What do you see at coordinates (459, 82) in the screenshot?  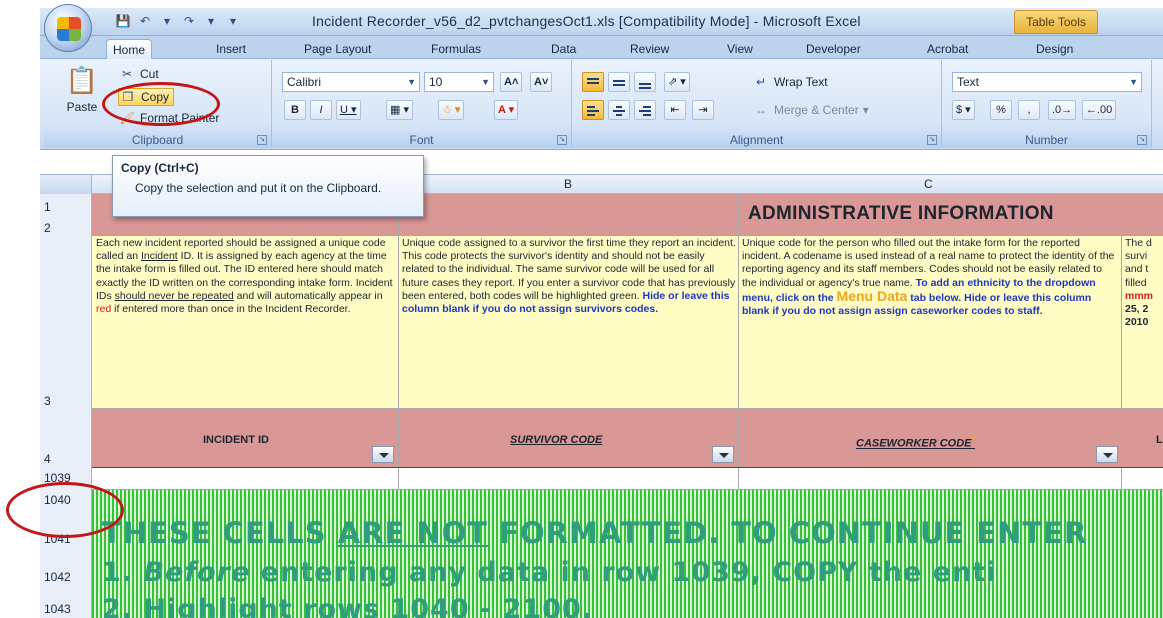 I see `font-size-select: 10 ▼` at bounding box center [459, 82].